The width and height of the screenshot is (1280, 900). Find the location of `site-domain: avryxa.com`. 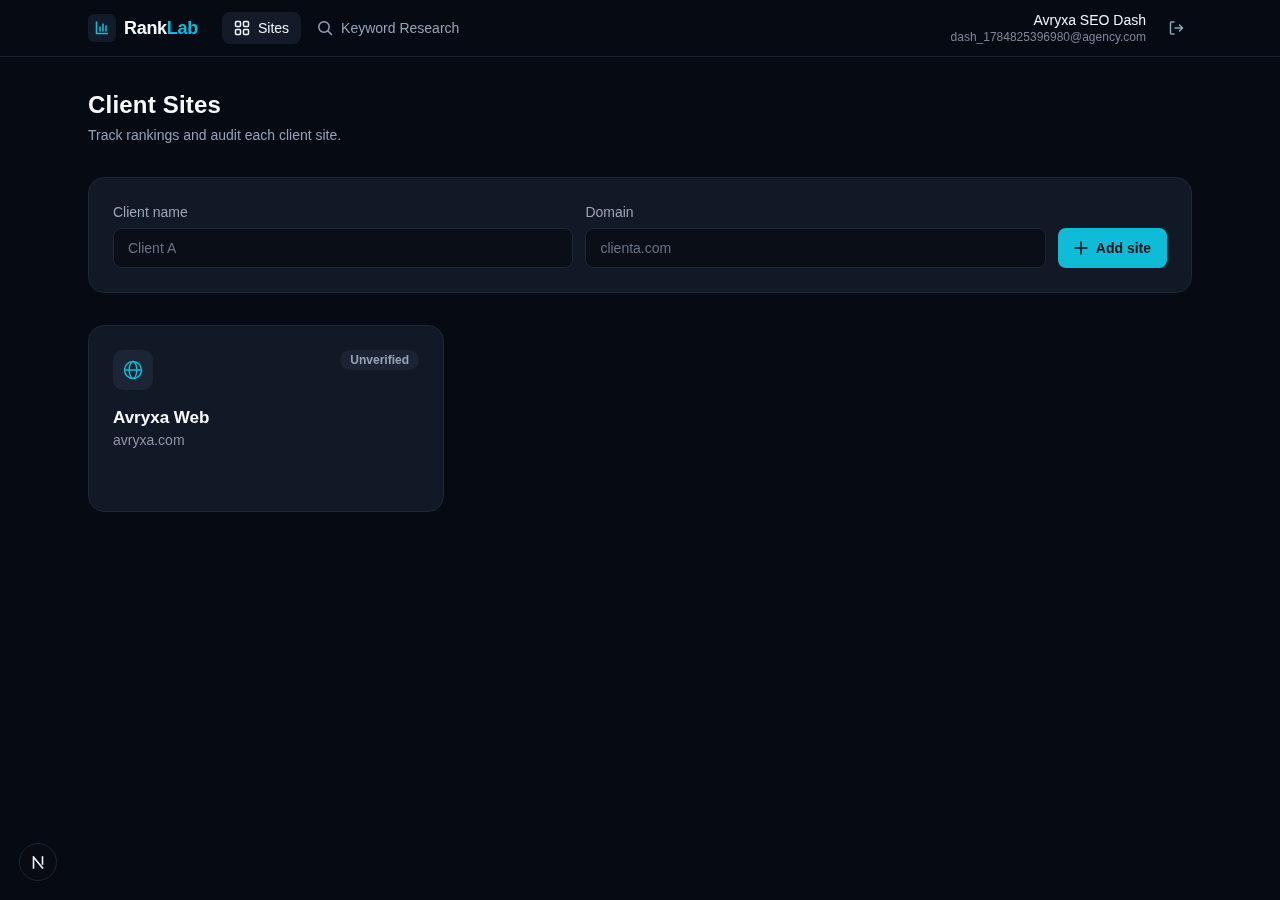

site-domain: avryxa.com is located at coordinates (149, 440).